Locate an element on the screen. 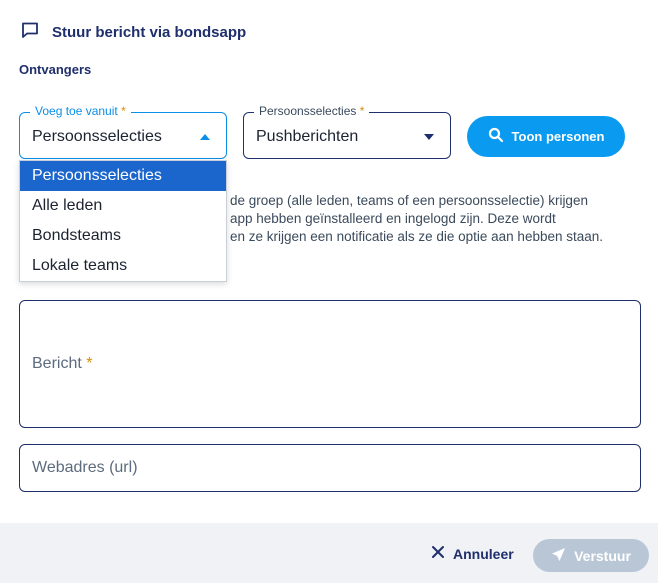  close-icon is located at coordinates (438, 553).